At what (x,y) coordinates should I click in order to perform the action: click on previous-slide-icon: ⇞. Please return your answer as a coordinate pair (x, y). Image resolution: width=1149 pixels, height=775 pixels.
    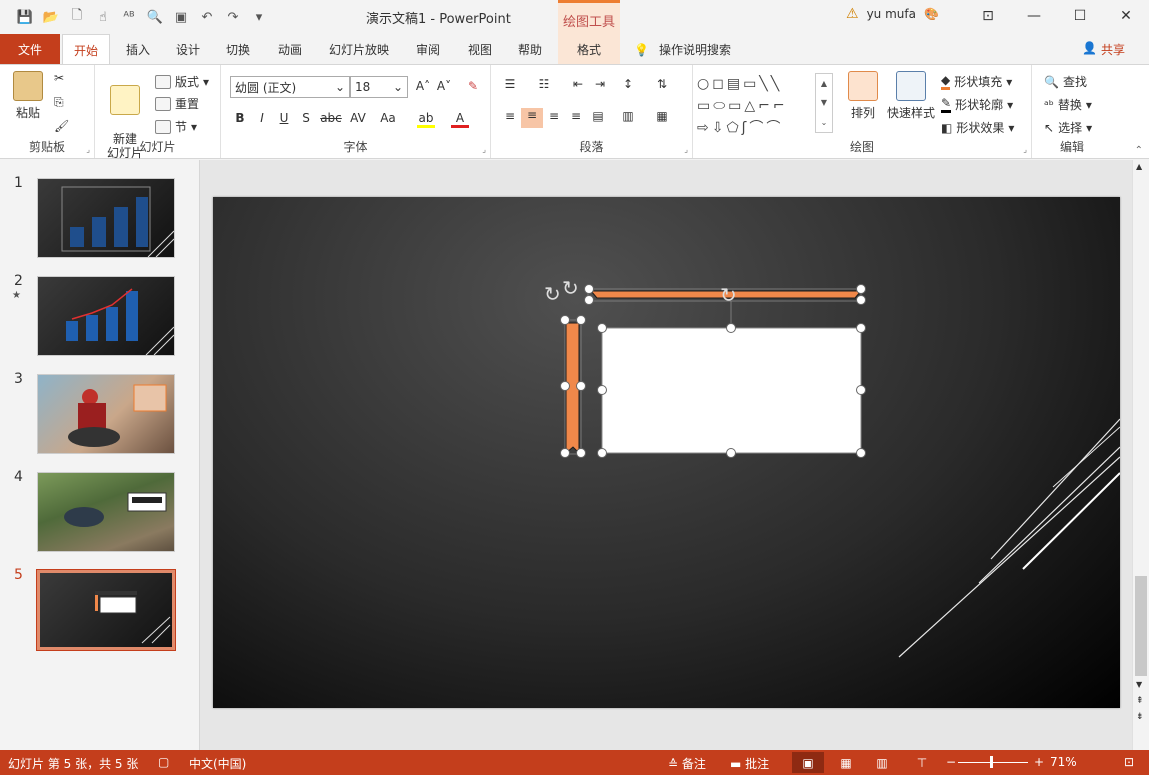
    Looking at the image, I should click on (1140, 701).